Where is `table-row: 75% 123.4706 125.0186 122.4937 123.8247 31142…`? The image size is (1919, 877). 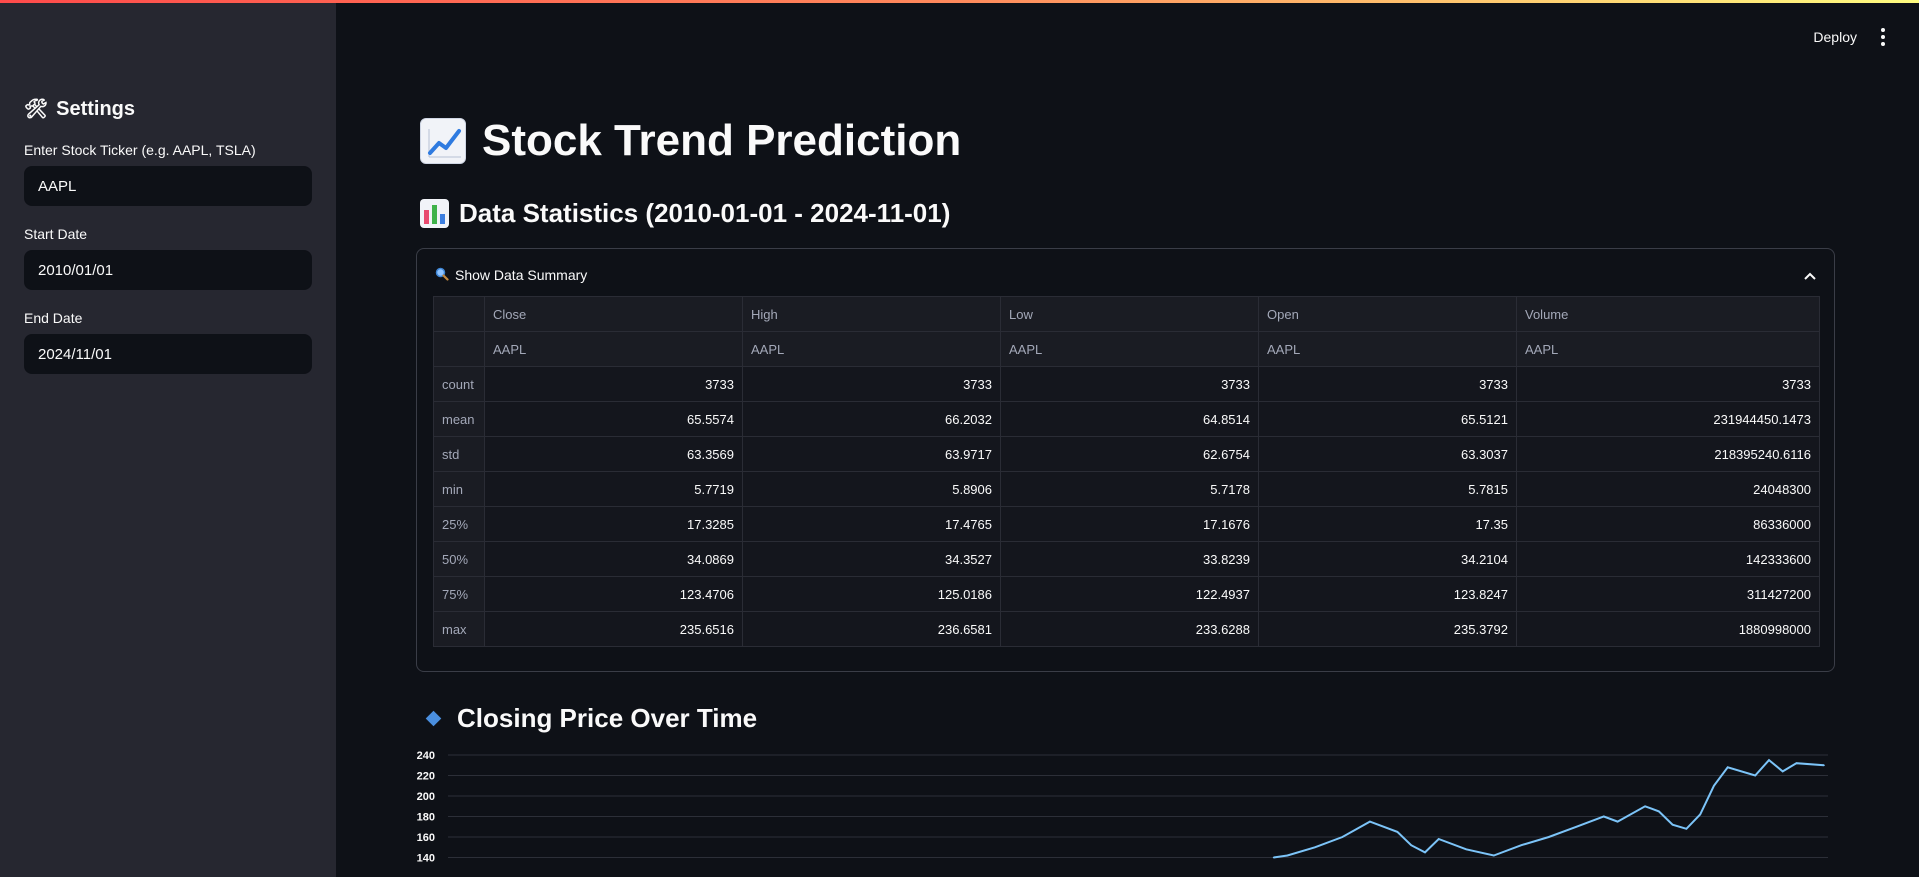 table-row: 75% 123.4706 125.0186 122.4937 123.8247 31142… is located at coordinates (1126, 594).